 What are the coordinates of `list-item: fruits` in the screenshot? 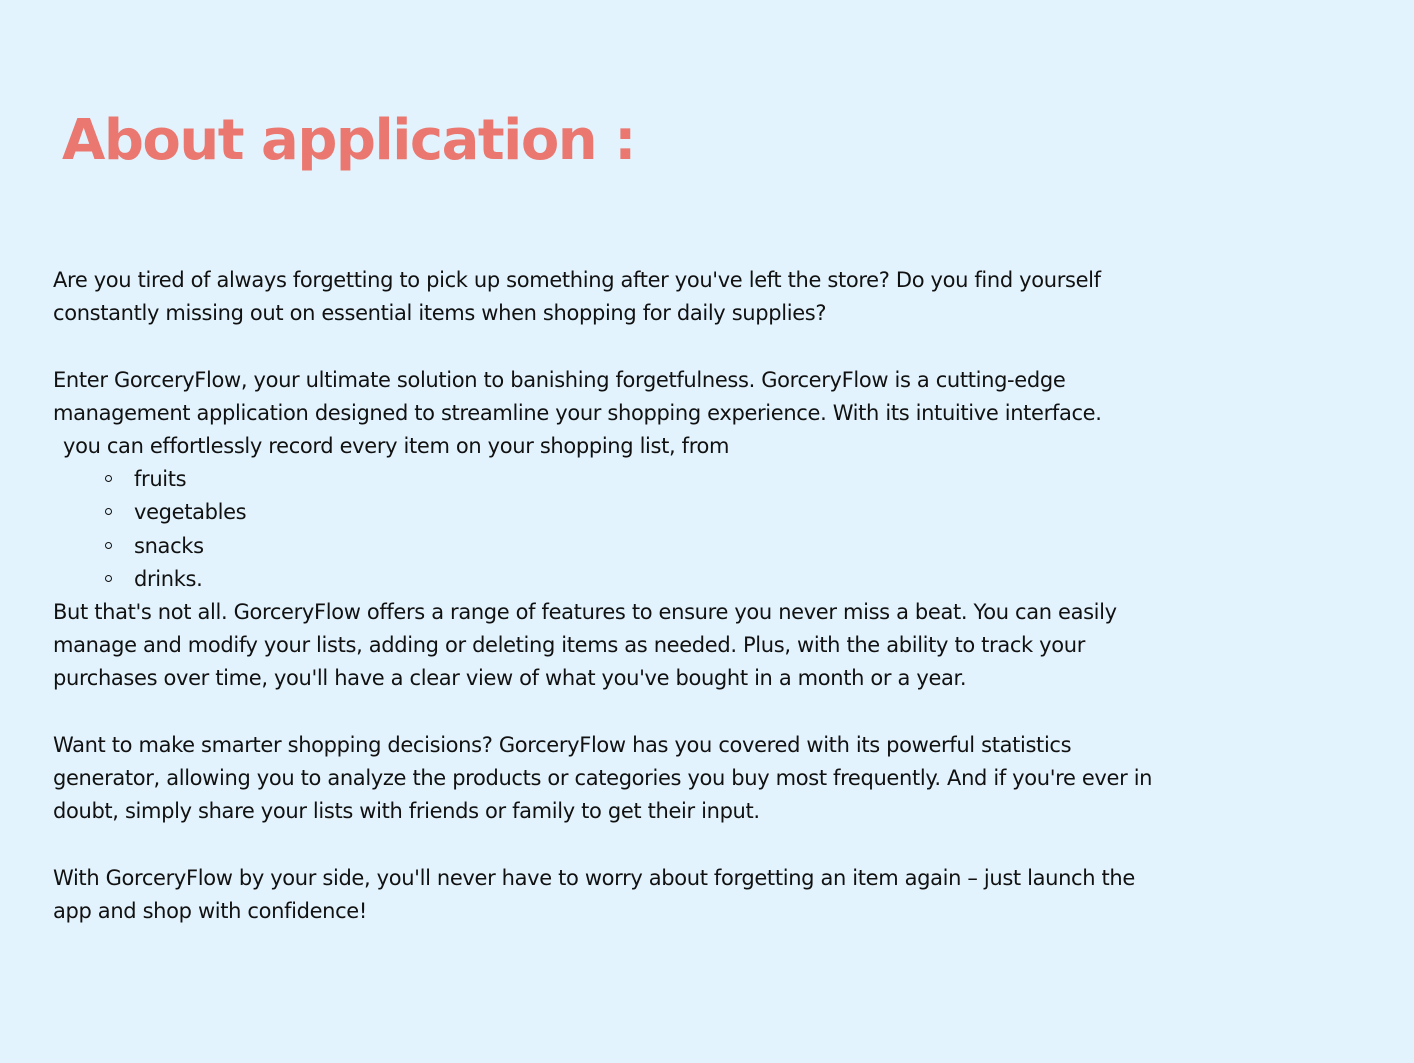 It's located at (729, 479).